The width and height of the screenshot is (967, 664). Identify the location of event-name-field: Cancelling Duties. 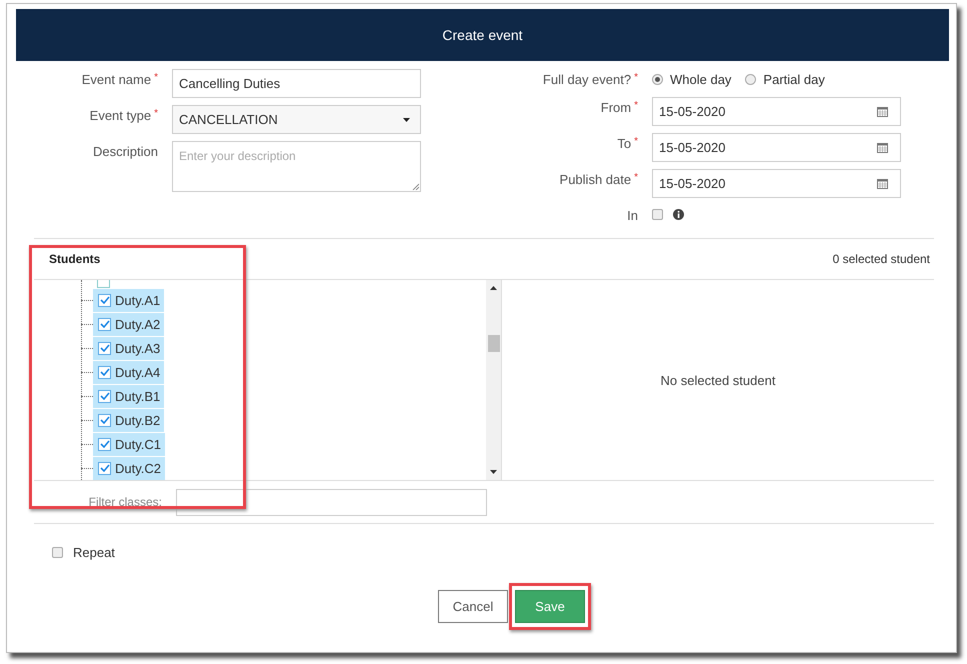
(296, 83).